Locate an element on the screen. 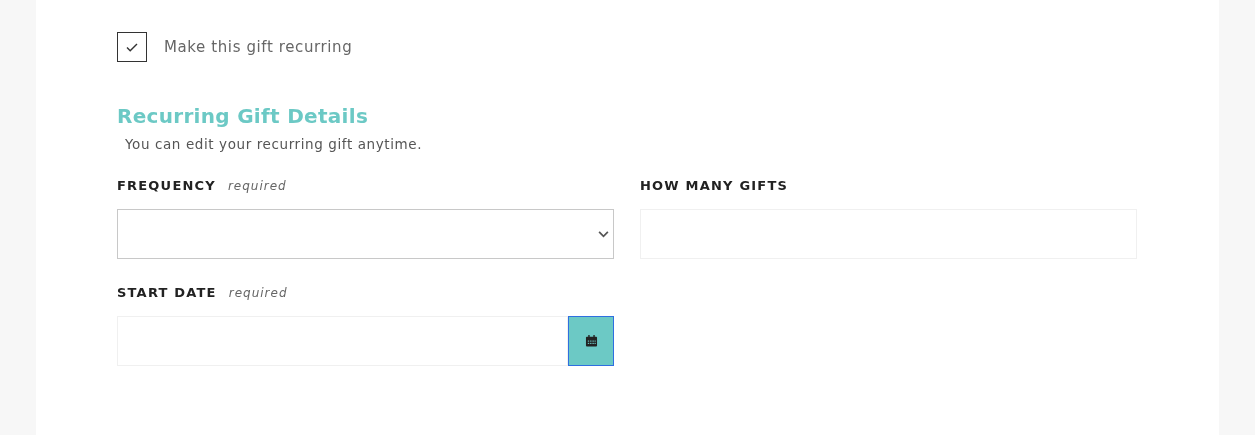  recurring-checkbox is located at coordinates (132, 47).